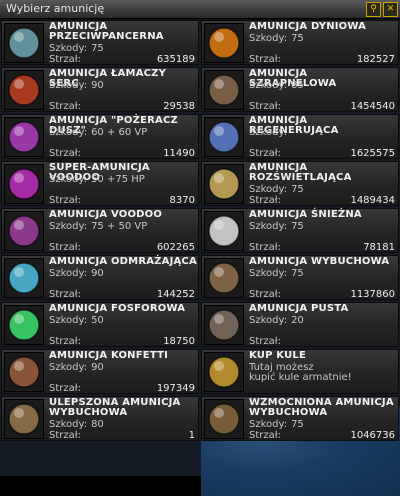 This screenshot has width=400, height=496. What do you see at coordinates (300, 377) in the screenshot?
I see `ammo-description: kupić kule armatnie!` at bounding box center [300, 377].